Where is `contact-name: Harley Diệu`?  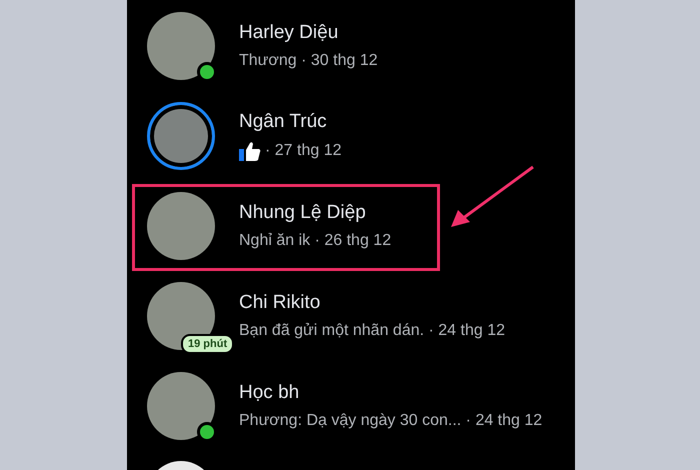 contact-name: Harley Diệu is located at coordinates (289, 33).